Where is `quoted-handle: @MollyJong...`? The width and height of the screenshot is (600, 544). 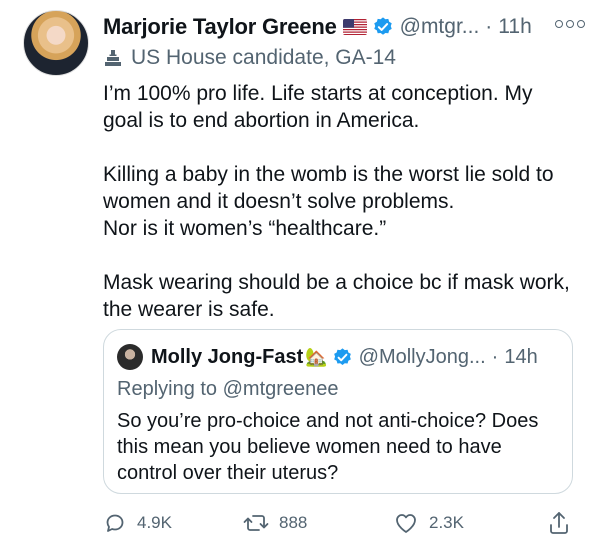 quoted-handle: @MollyJong... is located at coordinates (422, 356).